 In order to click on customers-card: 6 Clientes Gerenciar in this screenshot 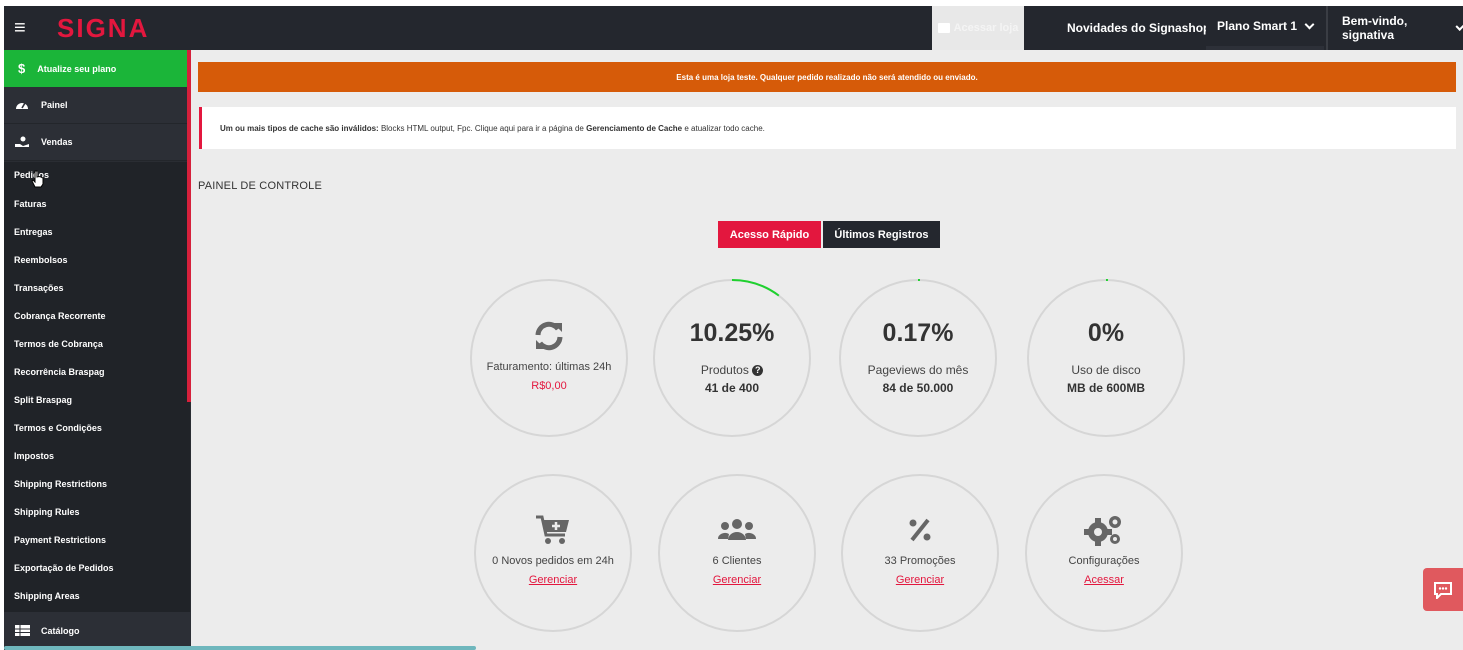, I will do `click(737, 553)`.